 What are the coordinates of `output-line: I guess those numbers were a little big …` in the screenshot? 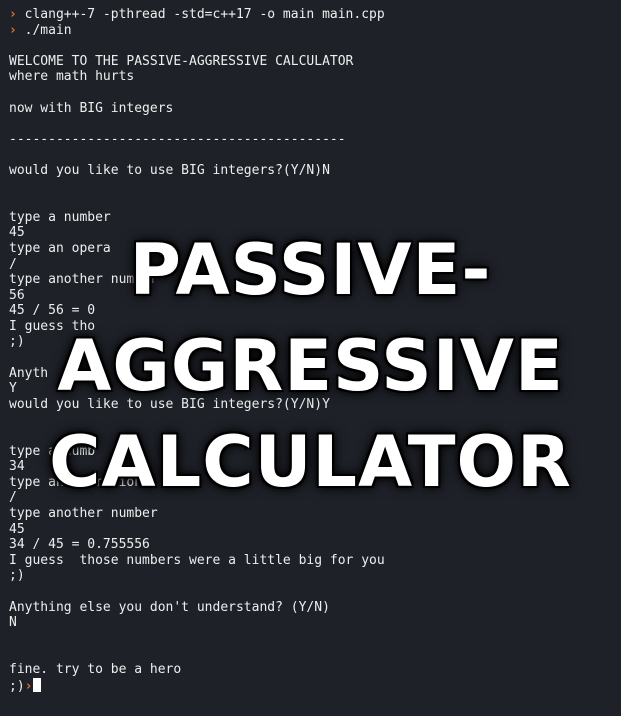 It's located at (309, 561).